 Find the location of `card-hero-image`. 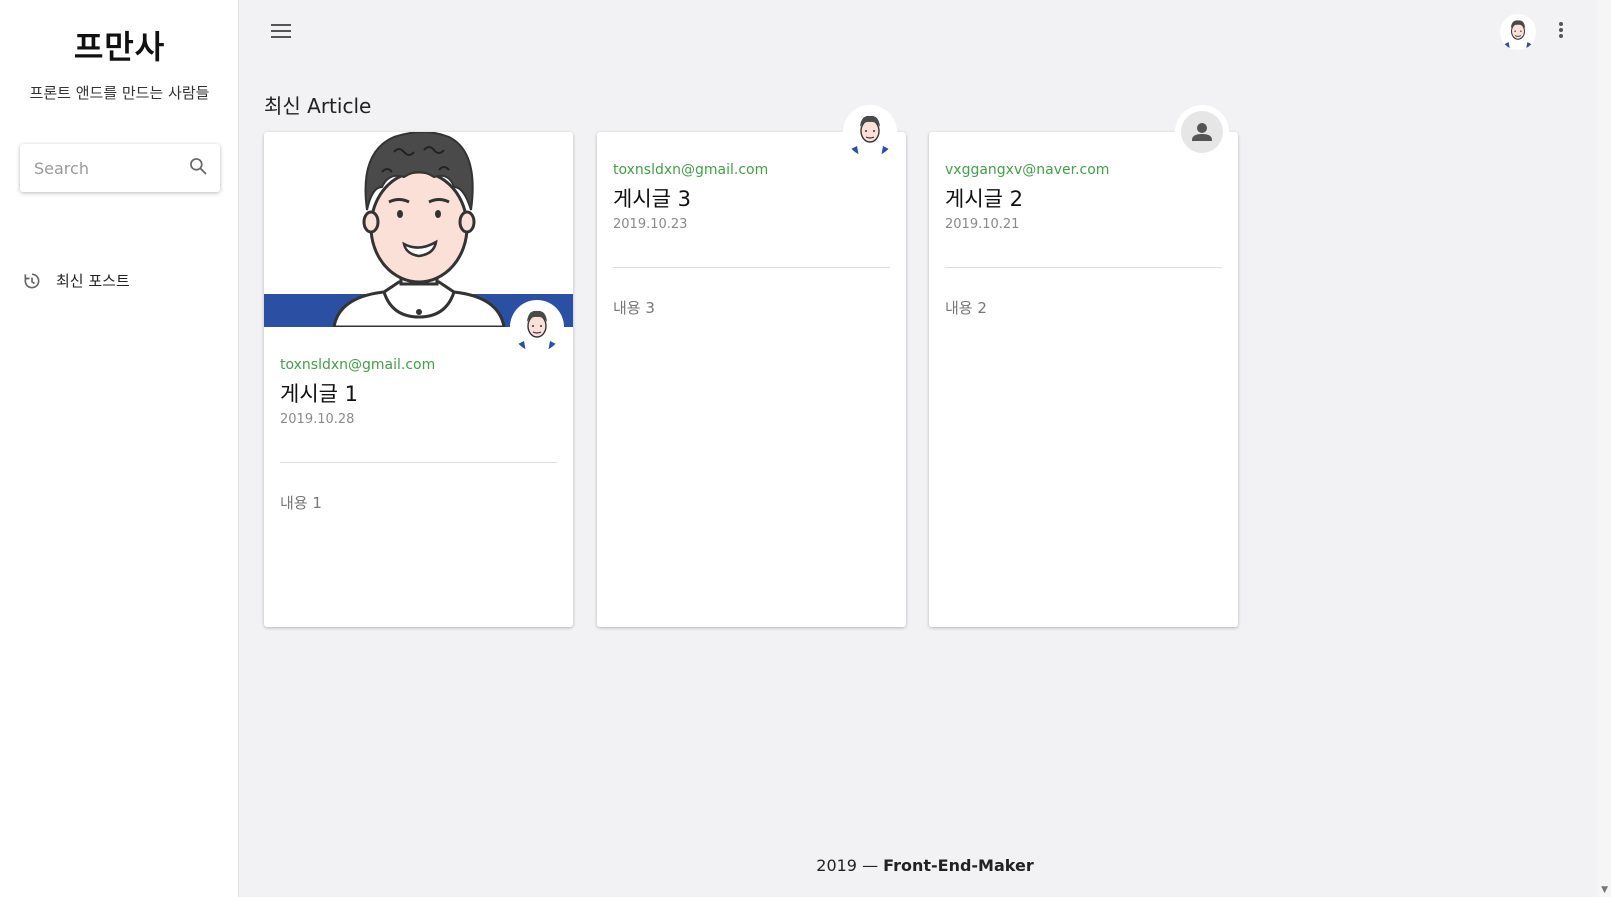

card-hero-image is located at coordinates (418, 229).